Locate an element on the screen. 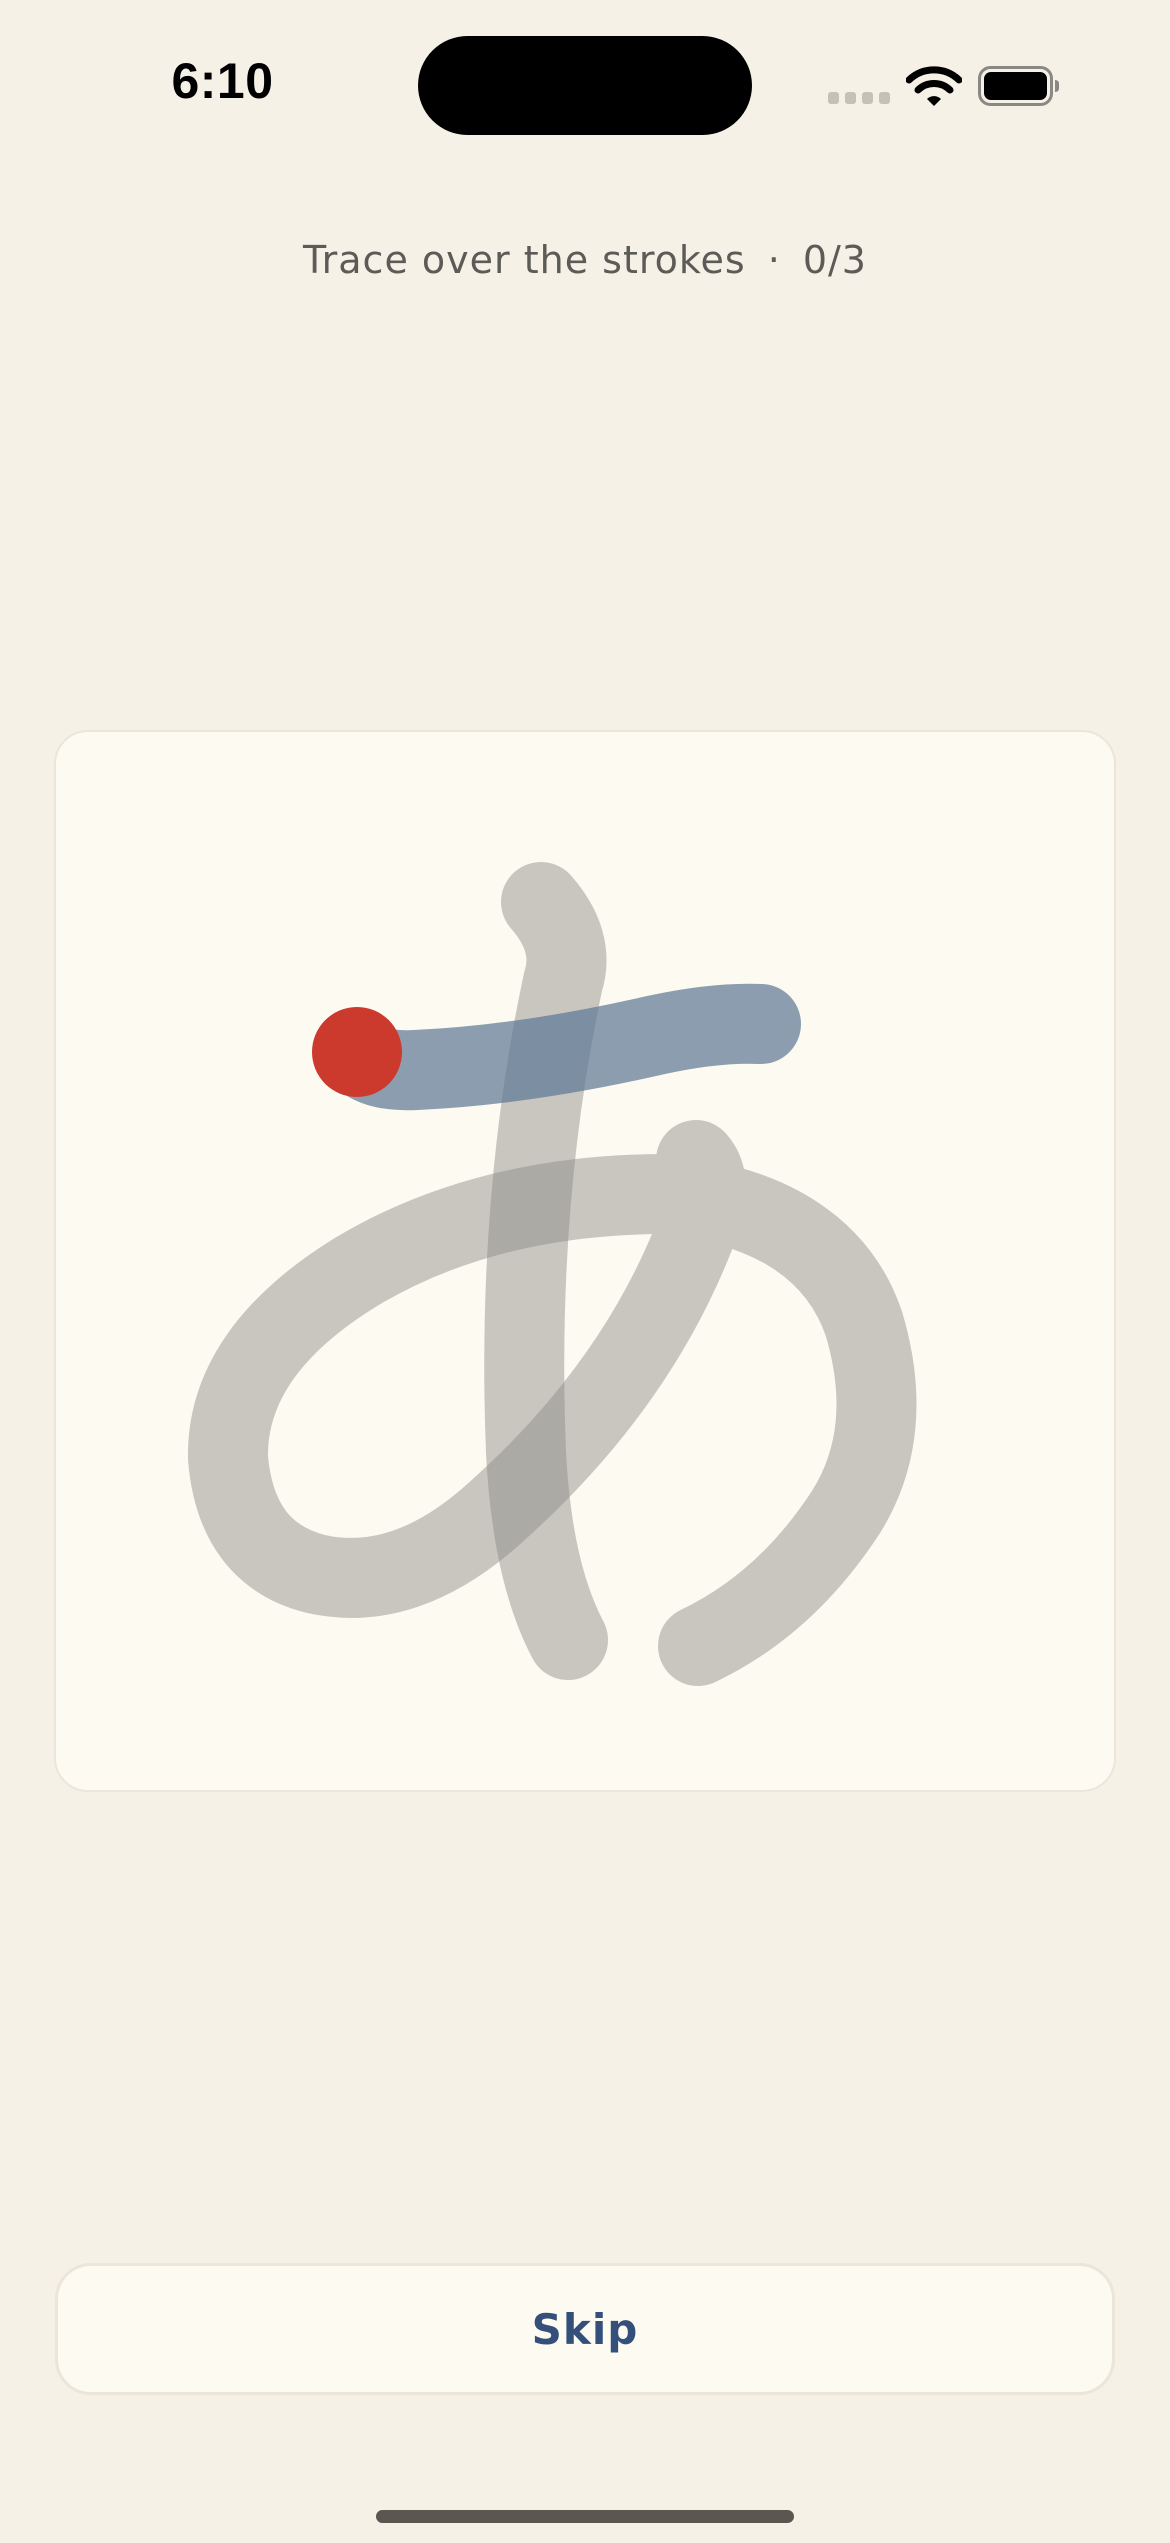 This screenshot has width=1170, height=2543. status-bar: 6:10 is located at coordinates (585, 85).